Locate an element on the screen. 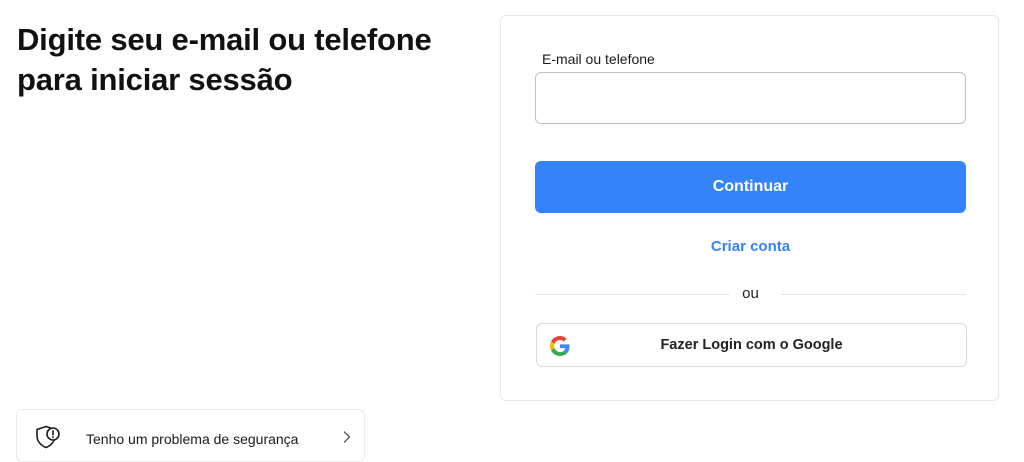 This screenshot has height=462, width=1024. page-title-line-1: Digite seu e-mail ou telefone is located at coordinates (224, 39).